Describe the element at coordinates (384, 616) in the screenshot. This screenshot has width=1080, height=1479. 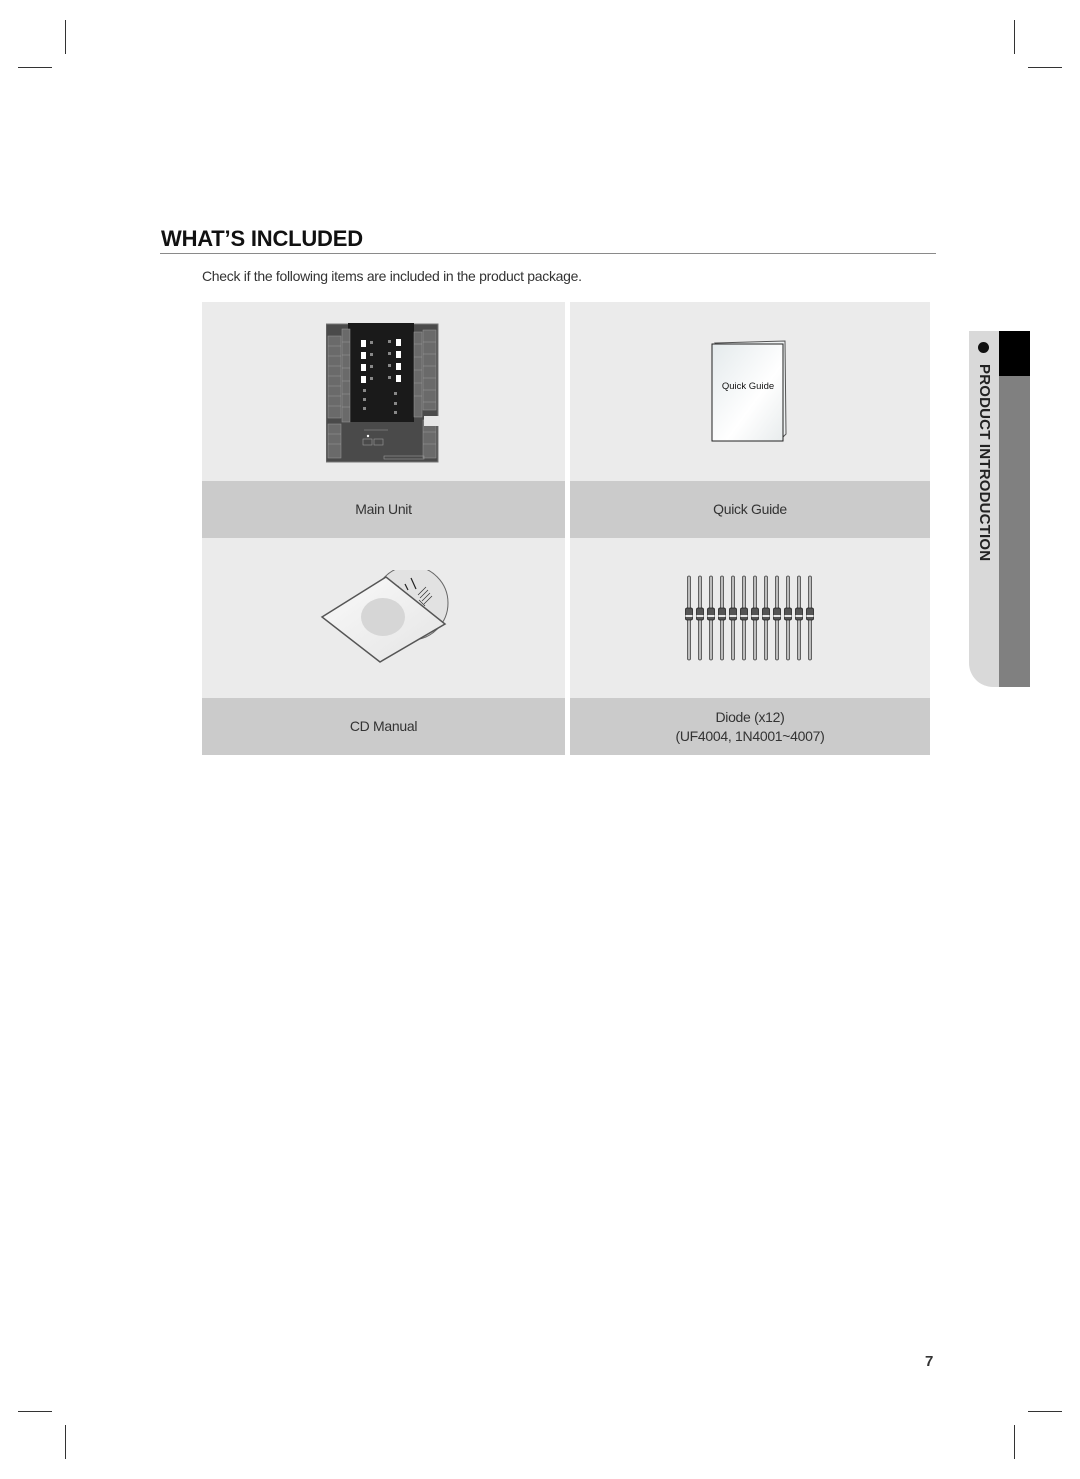
I see `cd-manual-image` at that location.